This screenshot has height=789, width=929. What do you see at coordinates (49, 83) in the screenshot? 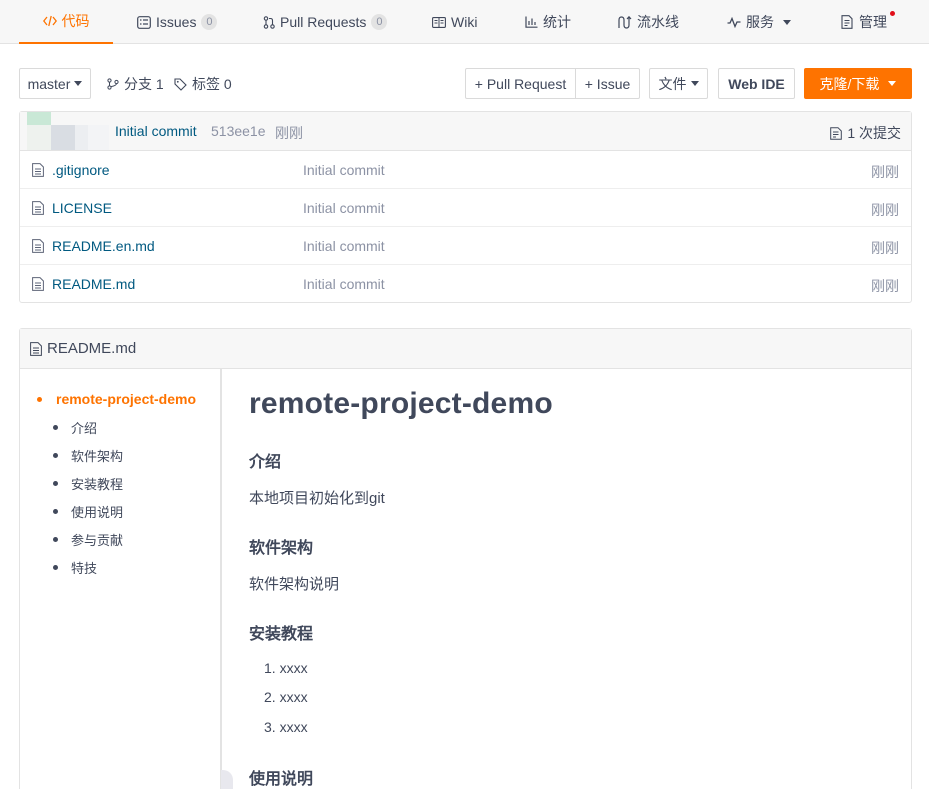
I see `branch-select-label: master` at bounding box center [49, 83].